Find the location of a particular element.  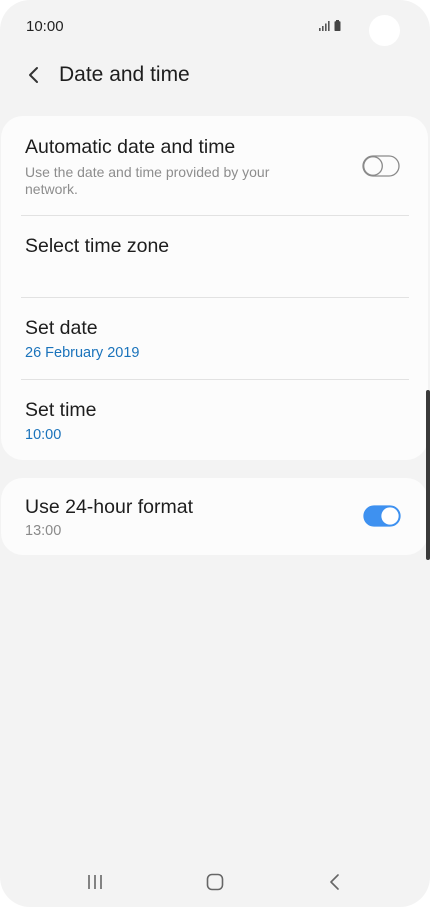

recent-apps-button is located at coordinates (95, 882).